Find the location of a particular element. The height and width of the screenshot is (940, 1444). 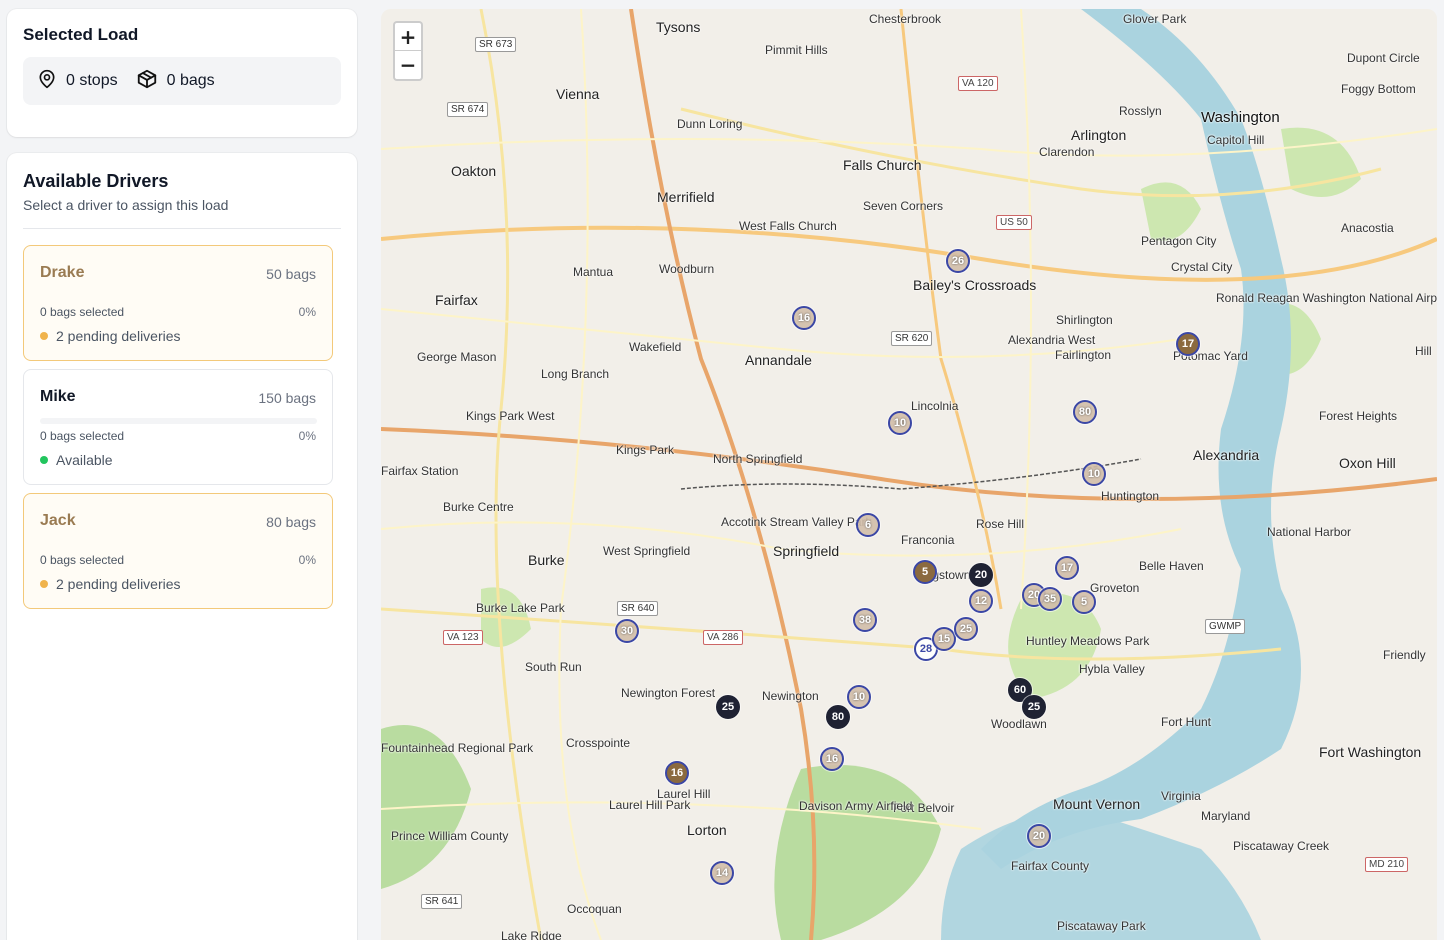

delivery-cluster-marker: 26 is located at coordinates (958, 261).